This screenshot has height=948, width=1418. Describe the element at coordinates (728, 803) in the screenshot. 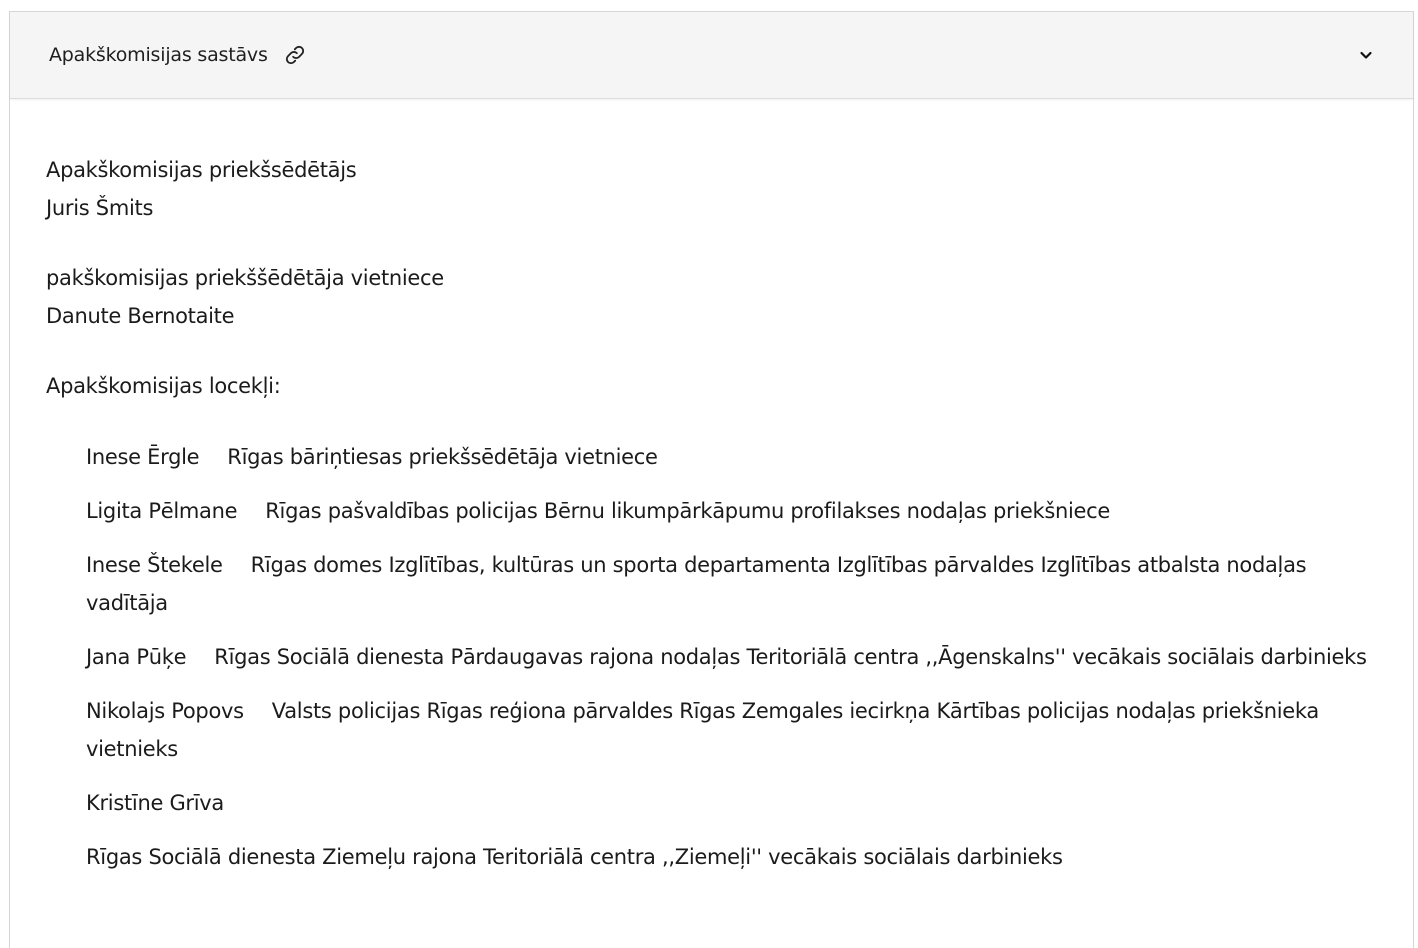

I see `list-item: Kristīne Grīva` at that location.